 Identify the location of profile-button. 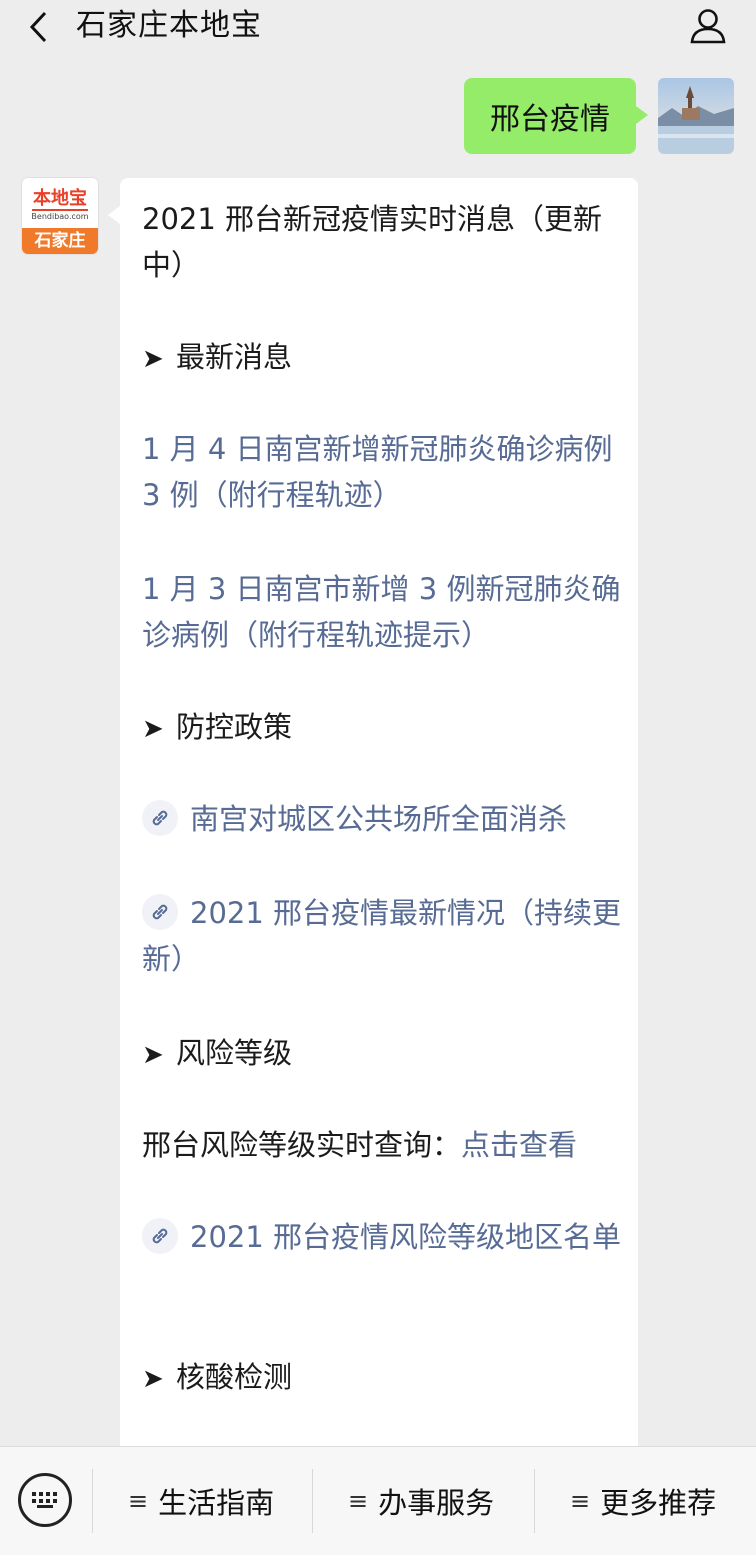
(708, 26).